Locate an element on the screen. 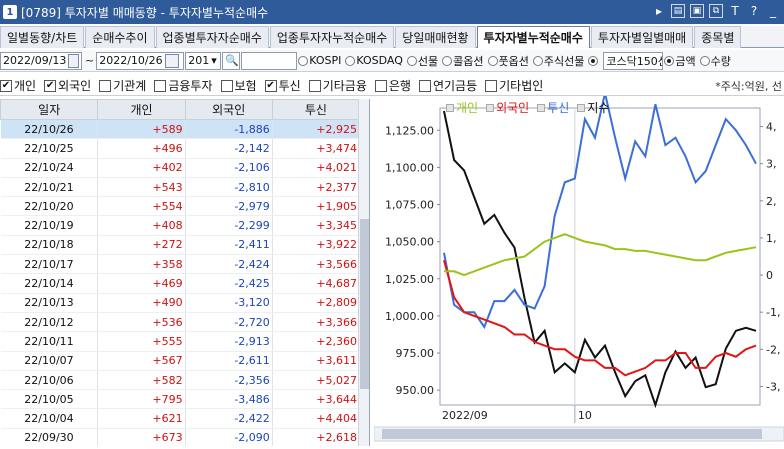  screen-link-icon: ▣ is located at coordinates (697, 11).